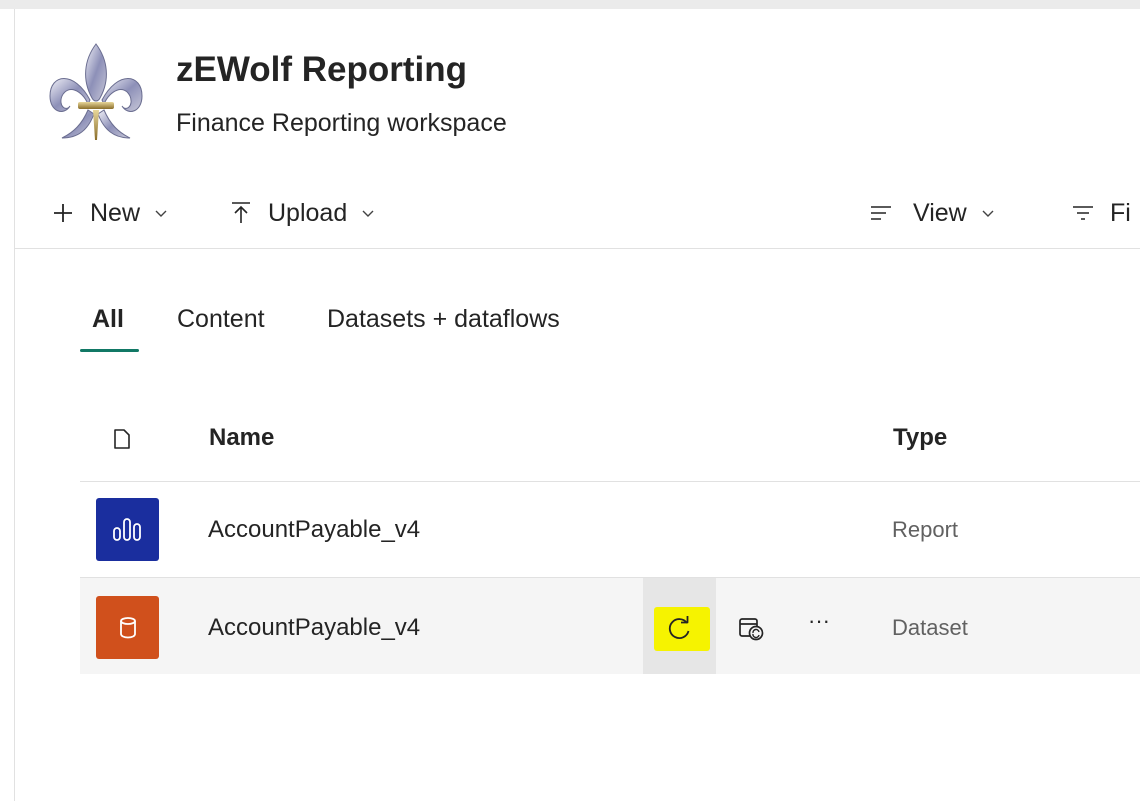 This screenshot has width=1140, height=801. Describe the element at coordinates (241, 213) in the screenshot. I see `upload-icon` at that location.